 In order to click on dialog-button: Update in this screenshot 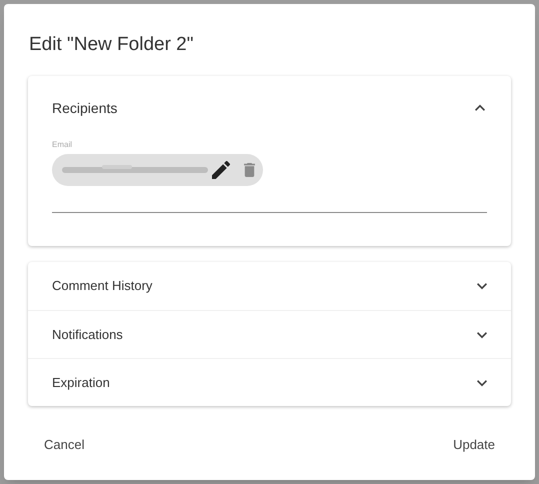, I will do `click(474, 444)`.